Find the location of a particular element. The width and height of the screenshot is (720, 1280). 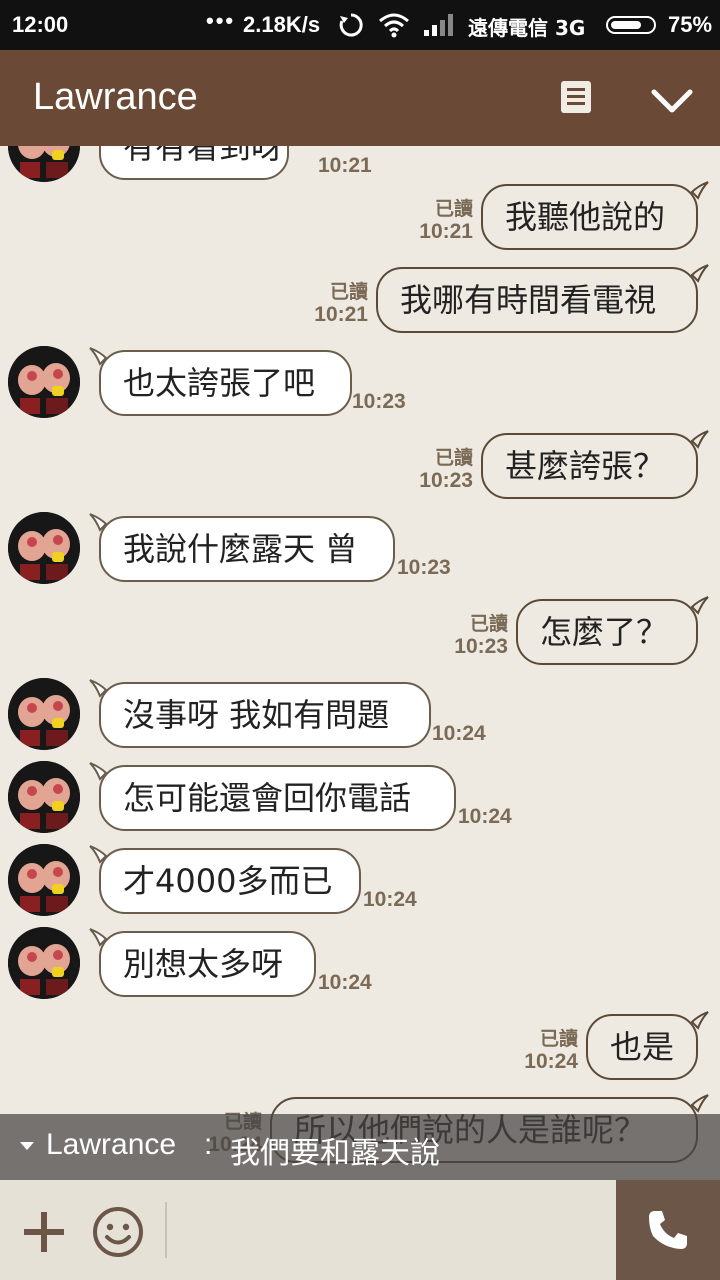

outgoing-message-bubble: 甚麼誇張？ is located at coordinates (589, 466).